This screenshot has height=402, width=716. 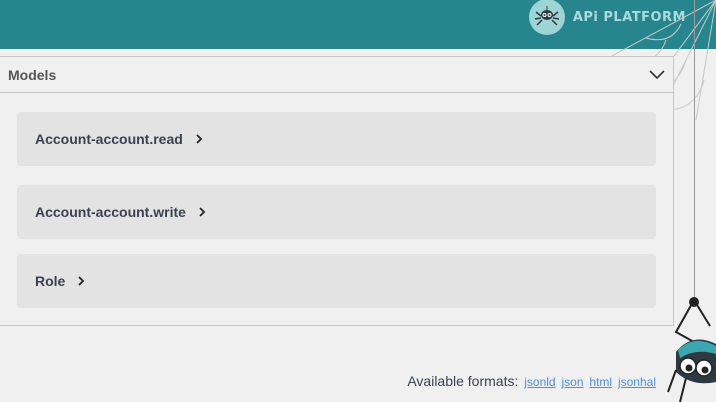 I want to click on spider-logo-icon, so click(x=546, y=17).